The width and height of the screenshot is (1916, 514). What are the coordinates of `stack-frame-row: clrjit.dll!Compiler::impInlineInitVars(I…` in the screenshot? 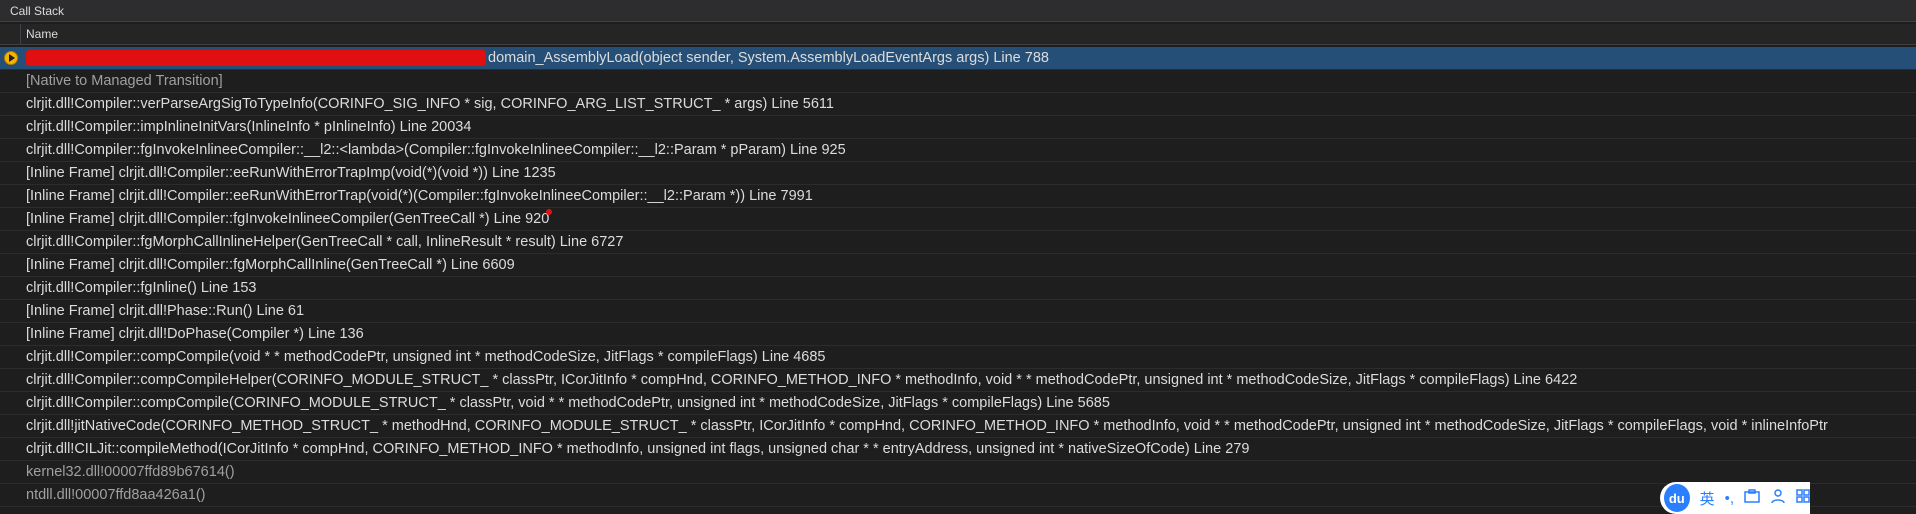 It's located at (958, 127).